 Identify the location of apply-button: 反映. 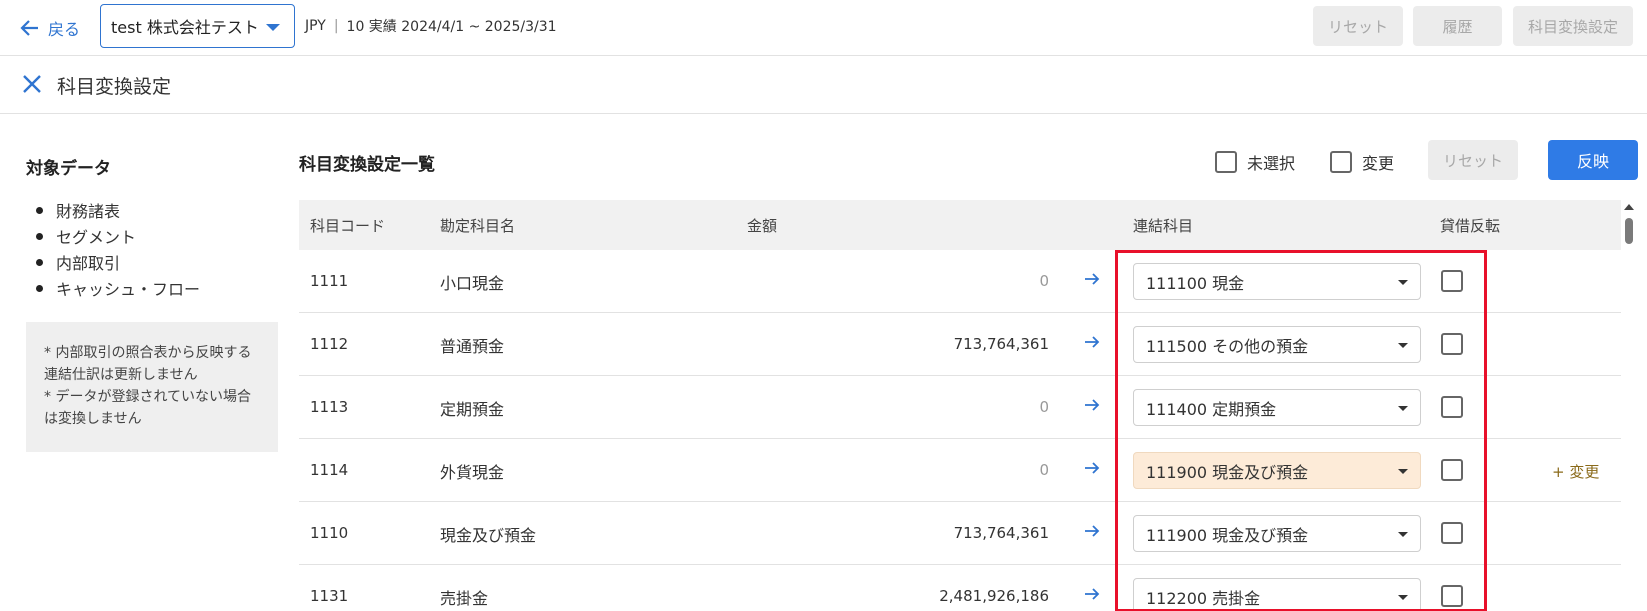
(1593, 160).